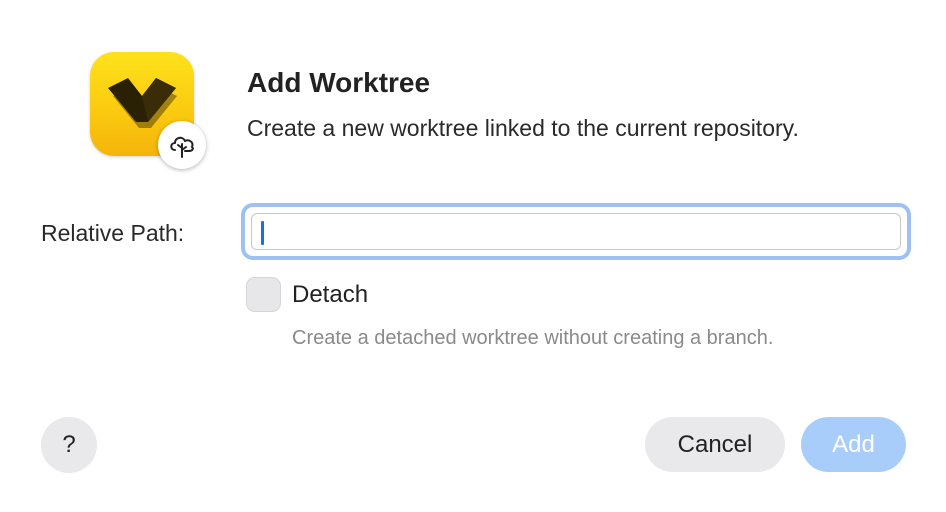 This screenshot has height=512, width=946. Describe the element at coordinates (715, 444) in the screenshot. I see `cancel-button: Cancel` at that location.